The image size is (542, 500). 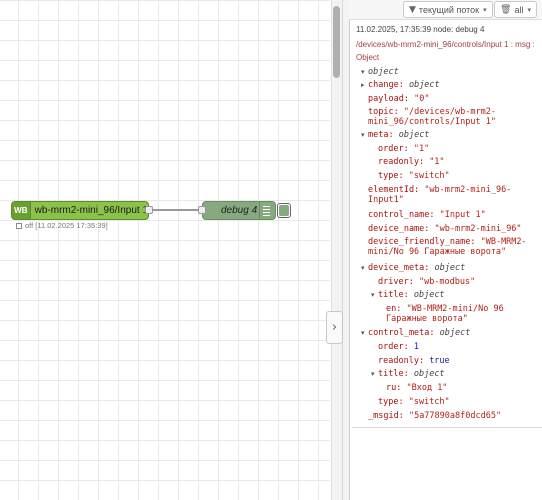 I want to click on tree-row-control-meta: control_meta: object, so click(x=419, y=333).